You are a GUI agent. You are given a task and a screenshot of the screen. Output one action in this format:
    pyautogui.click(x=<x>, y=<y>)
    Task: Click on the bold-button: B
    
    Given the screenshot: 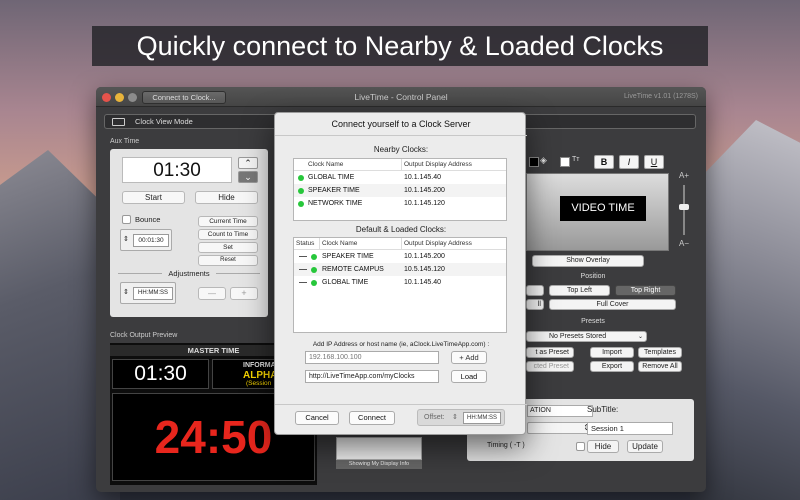 What is the action you would take?
    pyautogui.click(x=604, y=162)
    